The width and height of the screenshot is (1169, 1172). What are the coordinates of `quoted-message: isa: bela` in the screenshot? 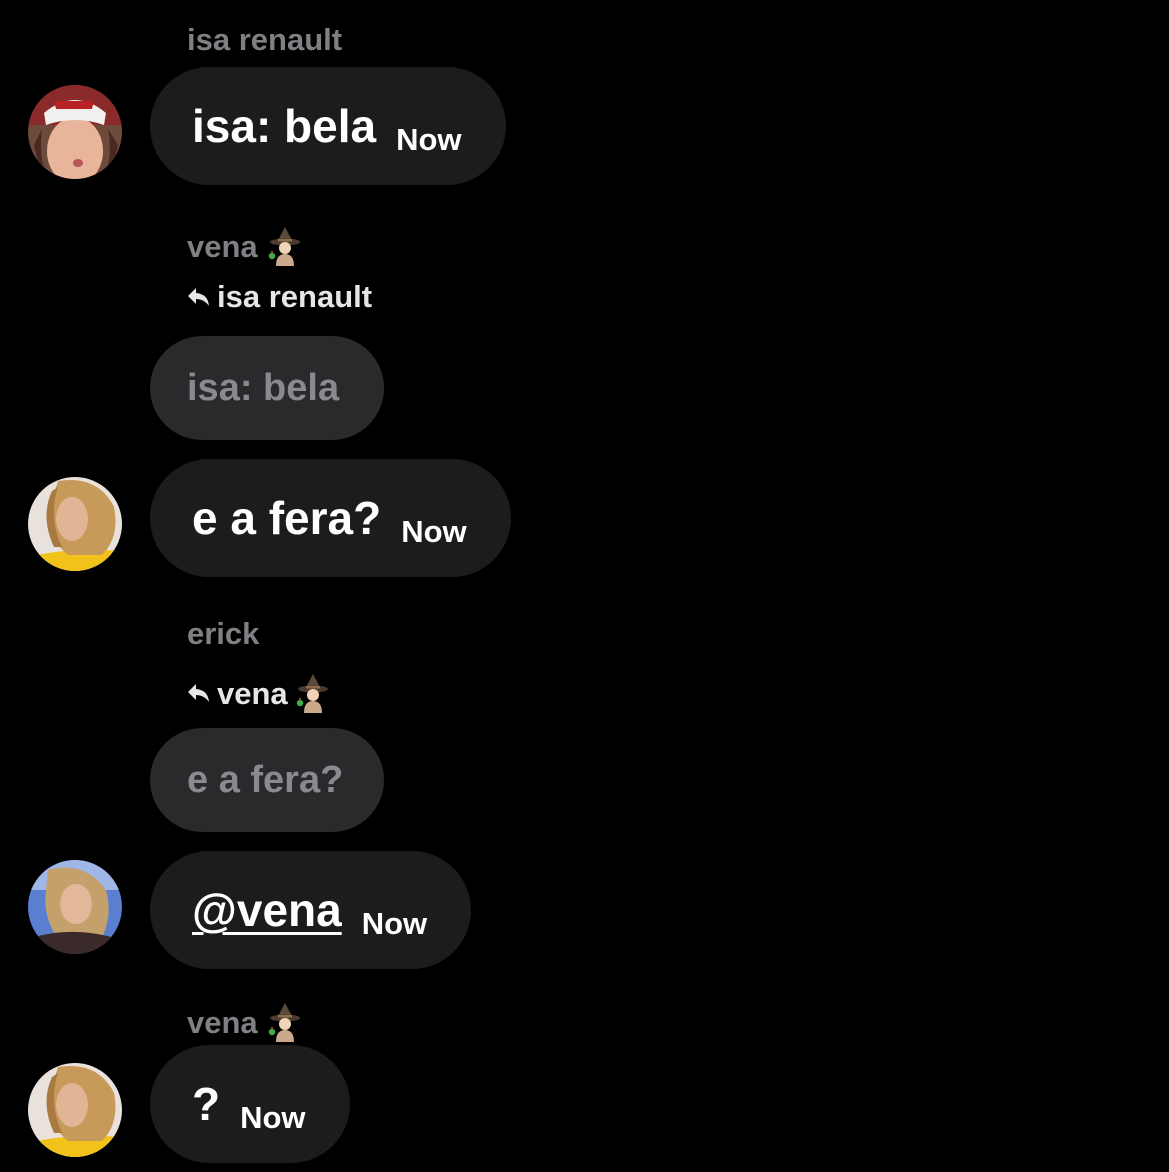 It's located at (267, 388).